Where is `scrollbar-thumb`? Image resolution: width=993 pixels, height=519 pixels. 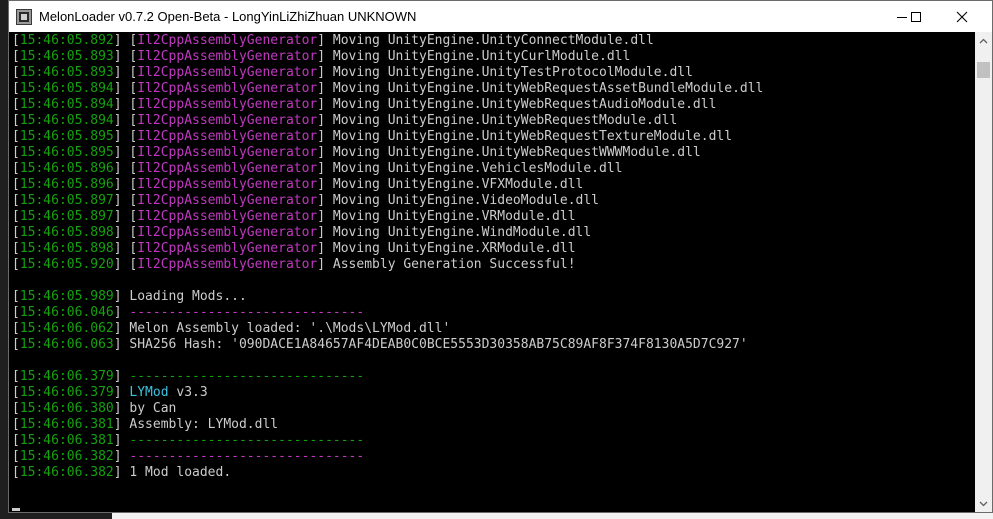
scrollbar-thumb is located at coordinates (983, 70).